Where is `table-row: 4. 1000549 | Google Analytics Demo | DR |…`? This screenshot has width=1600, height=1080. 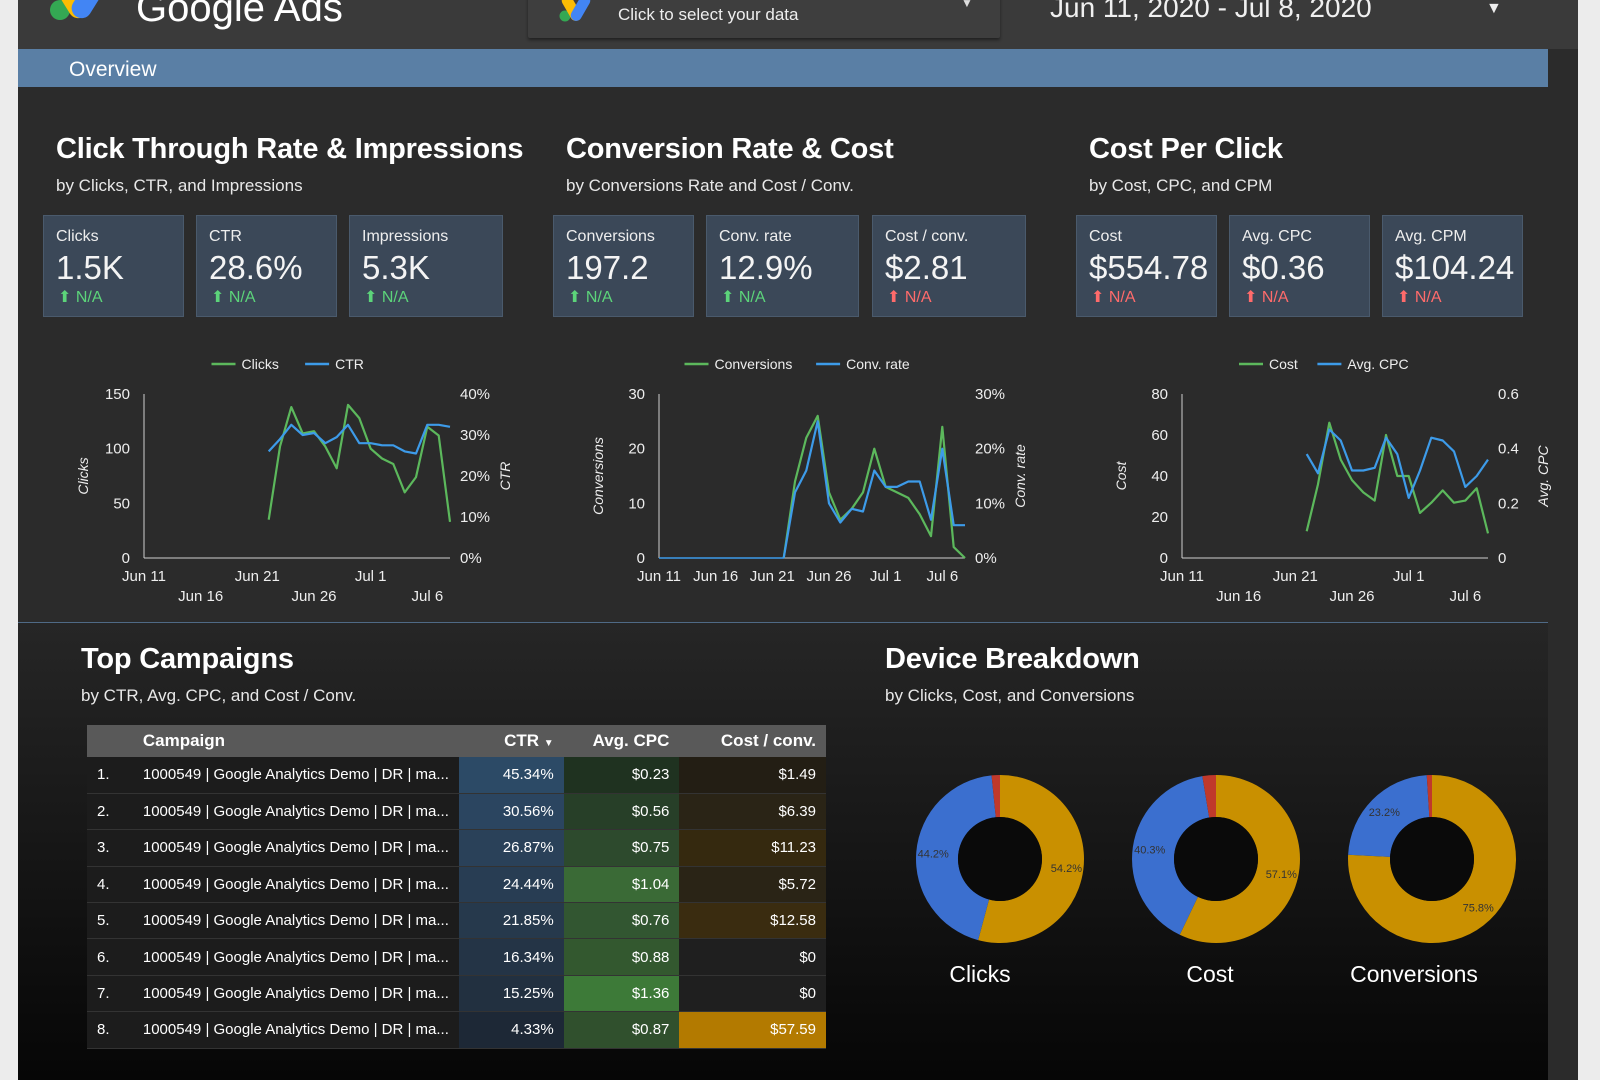 table-row: 4. 1000549 | Google Analytics Demo | DR |… is located at coordinates (456, 885).